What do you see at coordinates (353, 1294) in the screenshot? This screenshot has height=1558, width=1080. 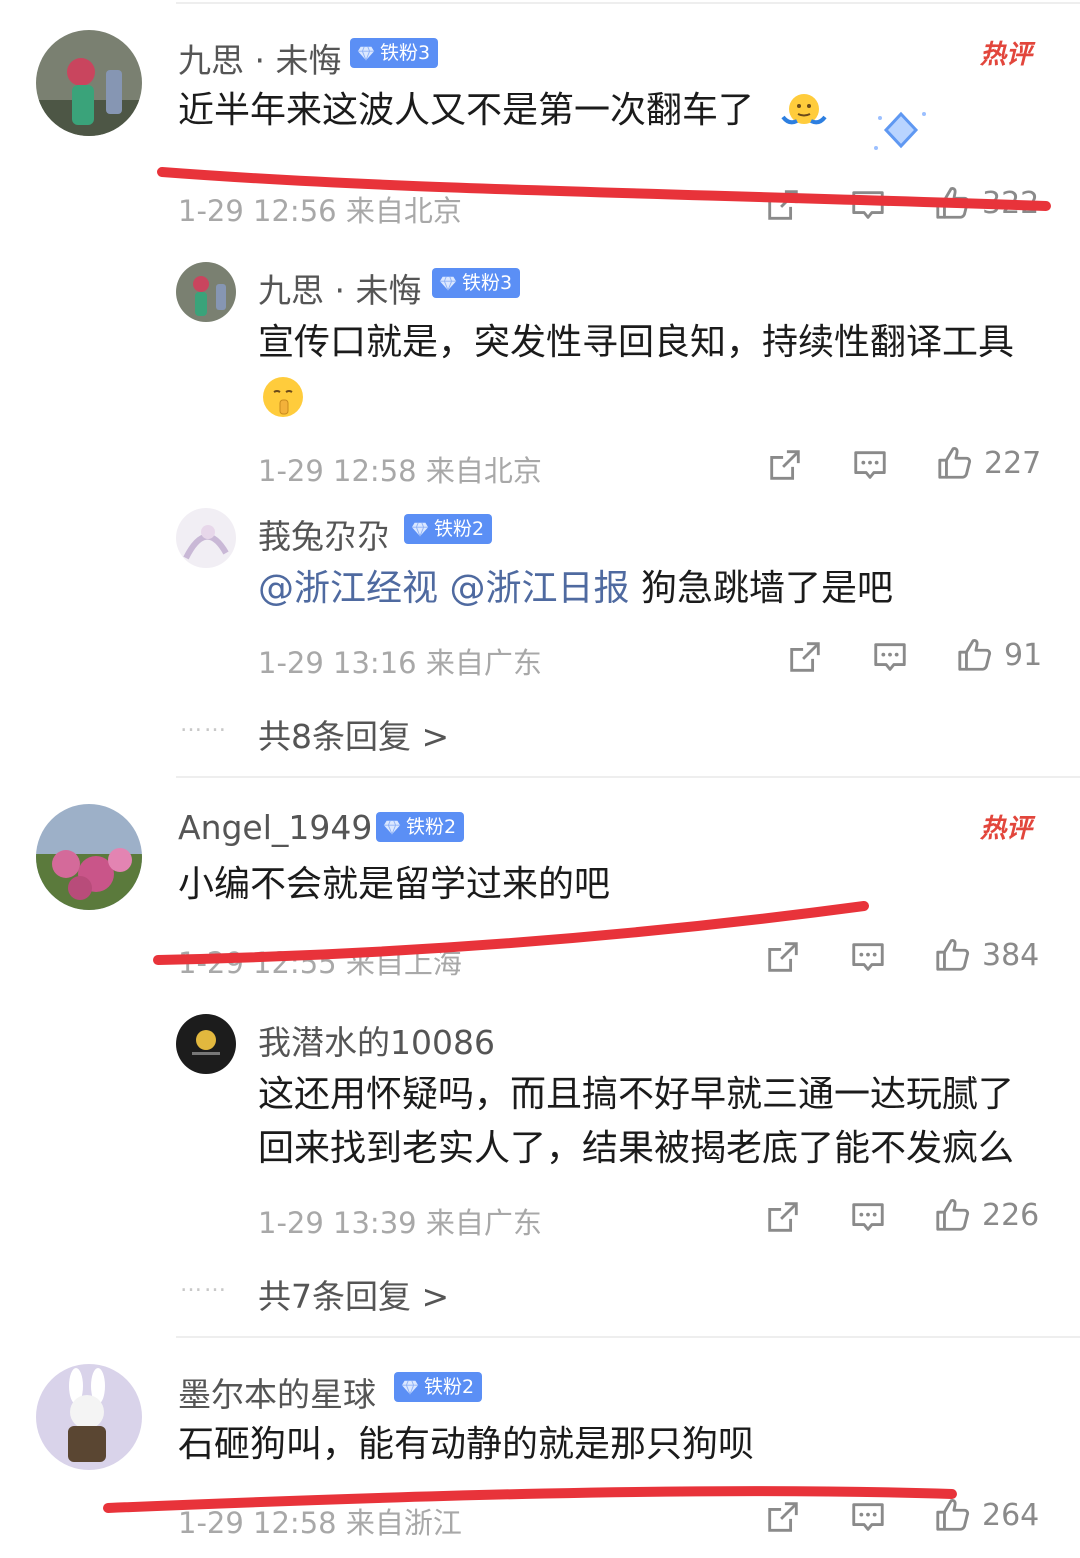 I see `more-replies-link: 共7条回复 >` at bounding box center [353, 1294].